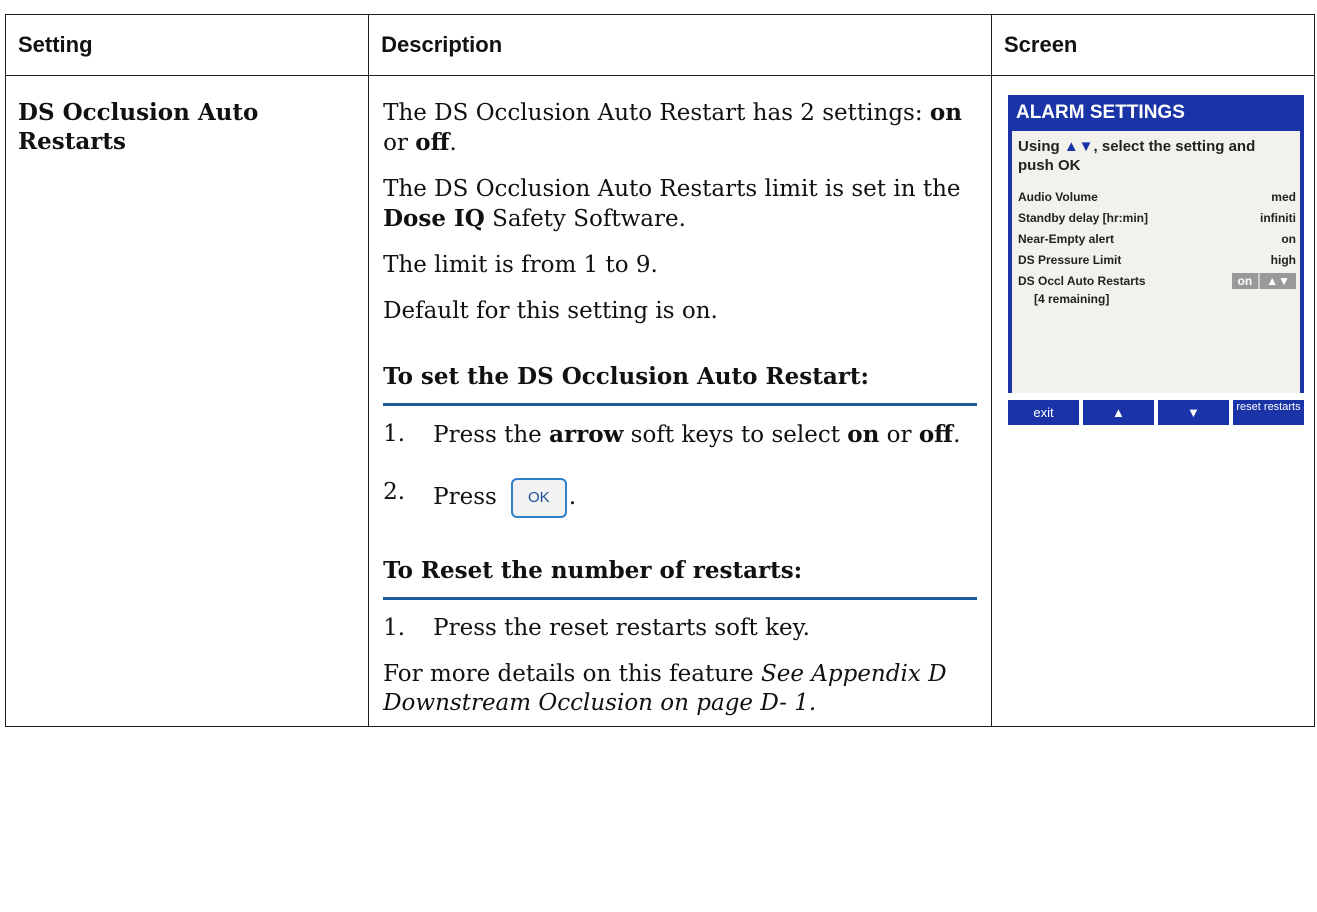  I want to click on soft-keys: exit ▲ ▼ reset restarts, so click(1155, 412).